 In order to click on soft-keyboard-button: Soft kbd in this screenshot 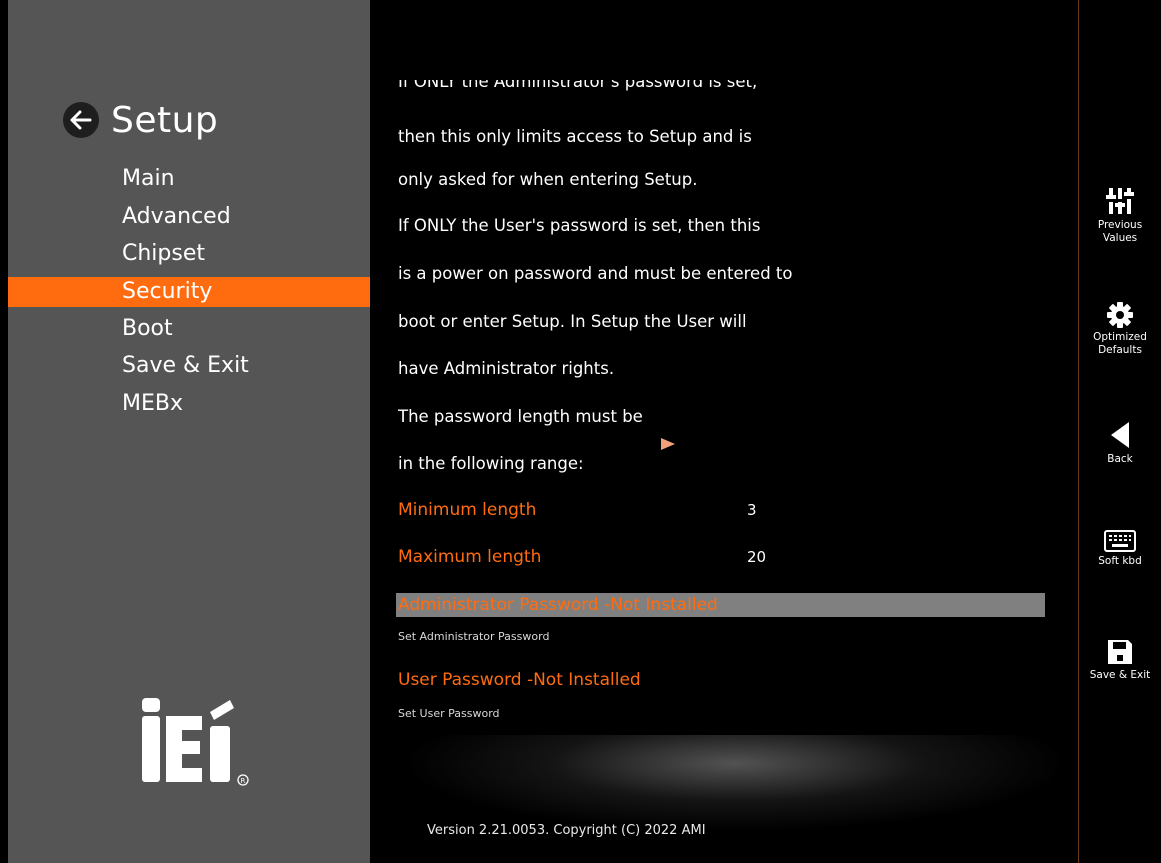, I will do `click(1120, 549)`.